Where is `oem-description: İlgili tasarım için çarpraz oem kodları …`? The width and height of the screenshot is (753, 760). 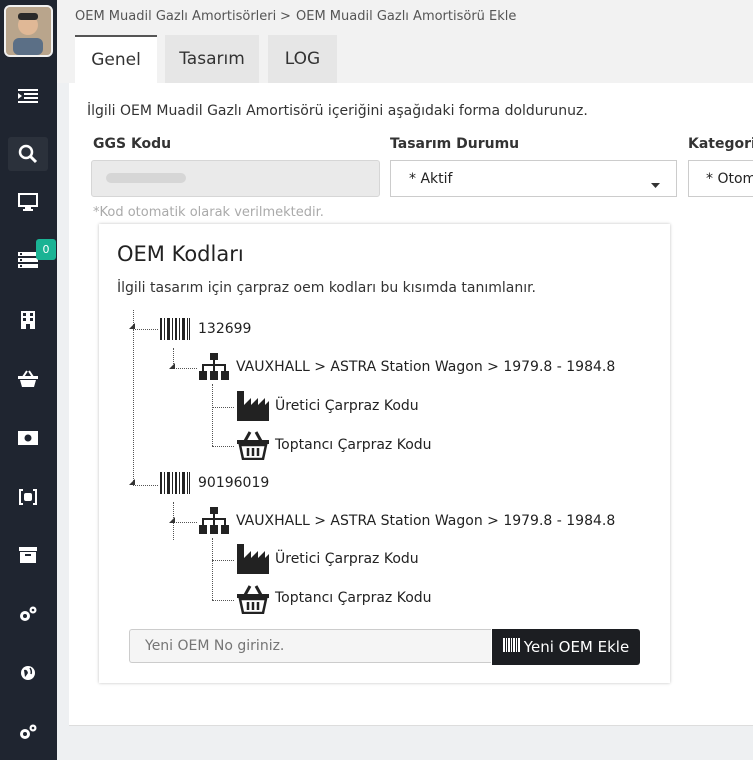 oem-description: İlgili tasarım için çarpraz oem kodları … is located at coordinates (327, 288).